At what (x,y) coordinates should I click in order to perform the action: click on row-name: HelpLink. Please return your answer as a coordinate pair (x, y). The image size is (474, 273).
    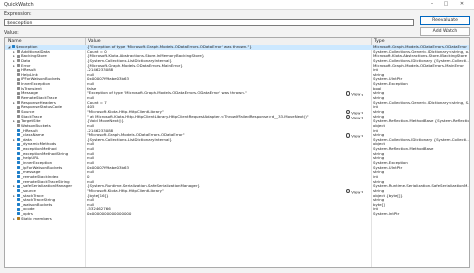
    Looking at the image, I should click on (29, 74).